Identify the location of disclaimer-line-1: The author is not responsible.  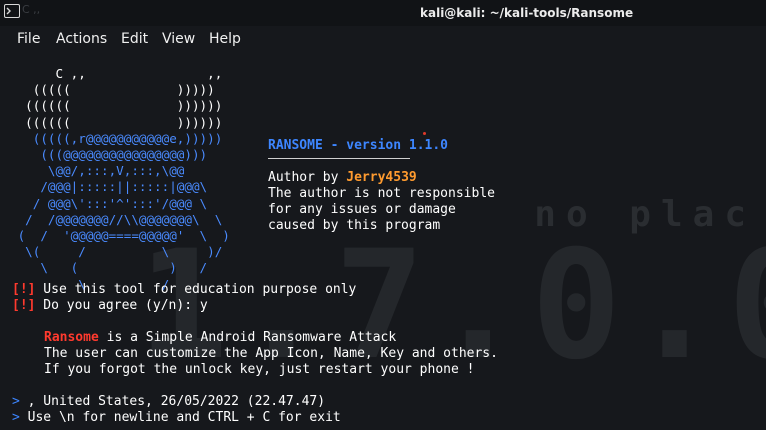
(381, 193).